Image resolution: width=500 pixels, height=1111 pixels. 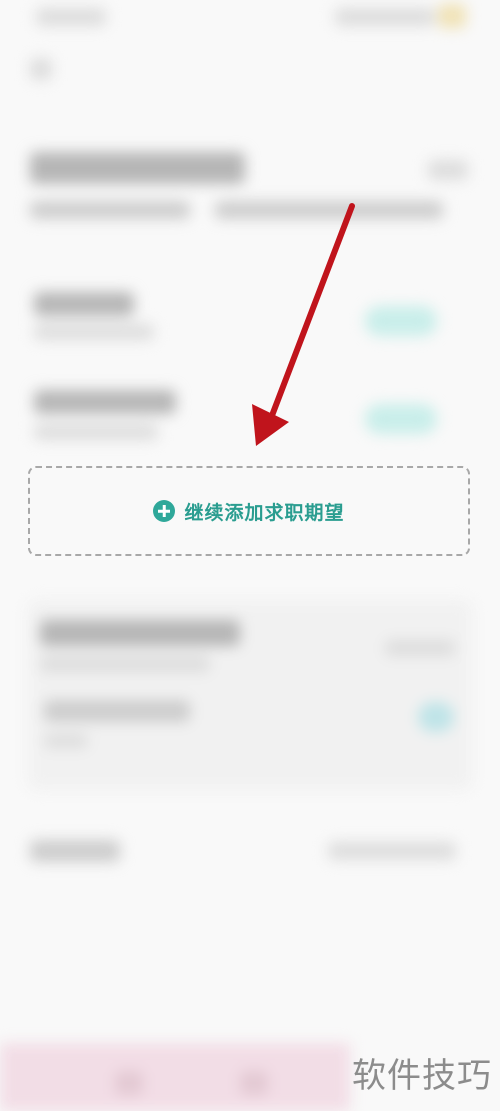 I want to click on bottom-navigation, so click(x=175, y=1077).